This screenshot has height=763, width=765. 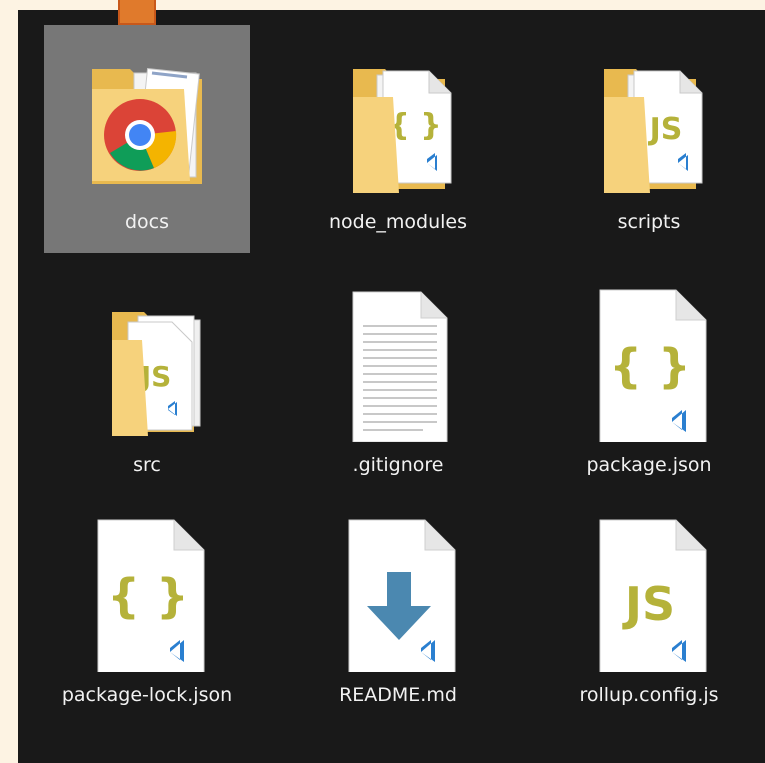 I want to click on file-name-label: src, so click(x=147, y=465).